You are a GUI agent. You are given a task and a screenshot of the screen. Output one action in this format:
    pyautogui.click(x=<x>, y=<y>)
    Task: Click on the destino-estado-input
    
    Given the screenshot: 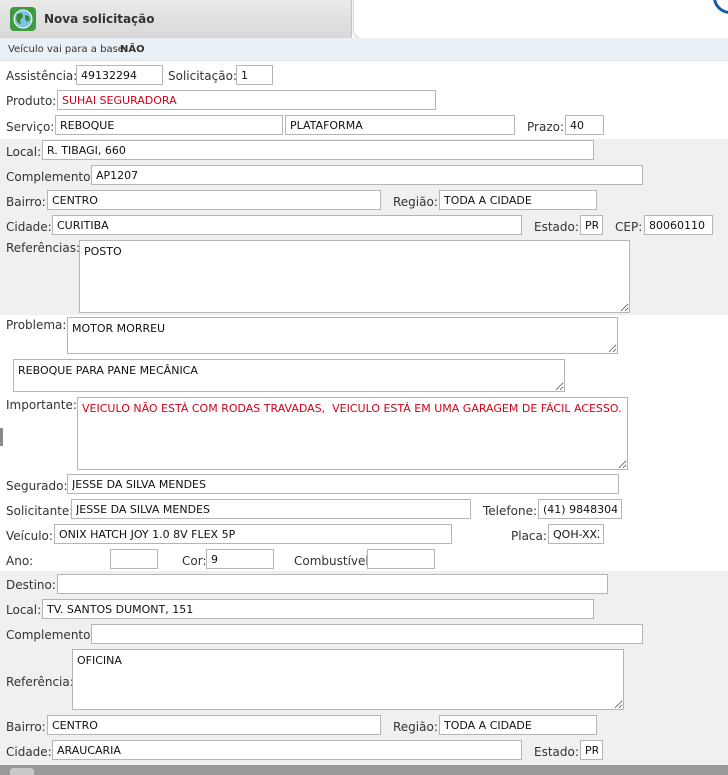 What is the action you would take?
    pyautogui.click(x=591, y=750)
    